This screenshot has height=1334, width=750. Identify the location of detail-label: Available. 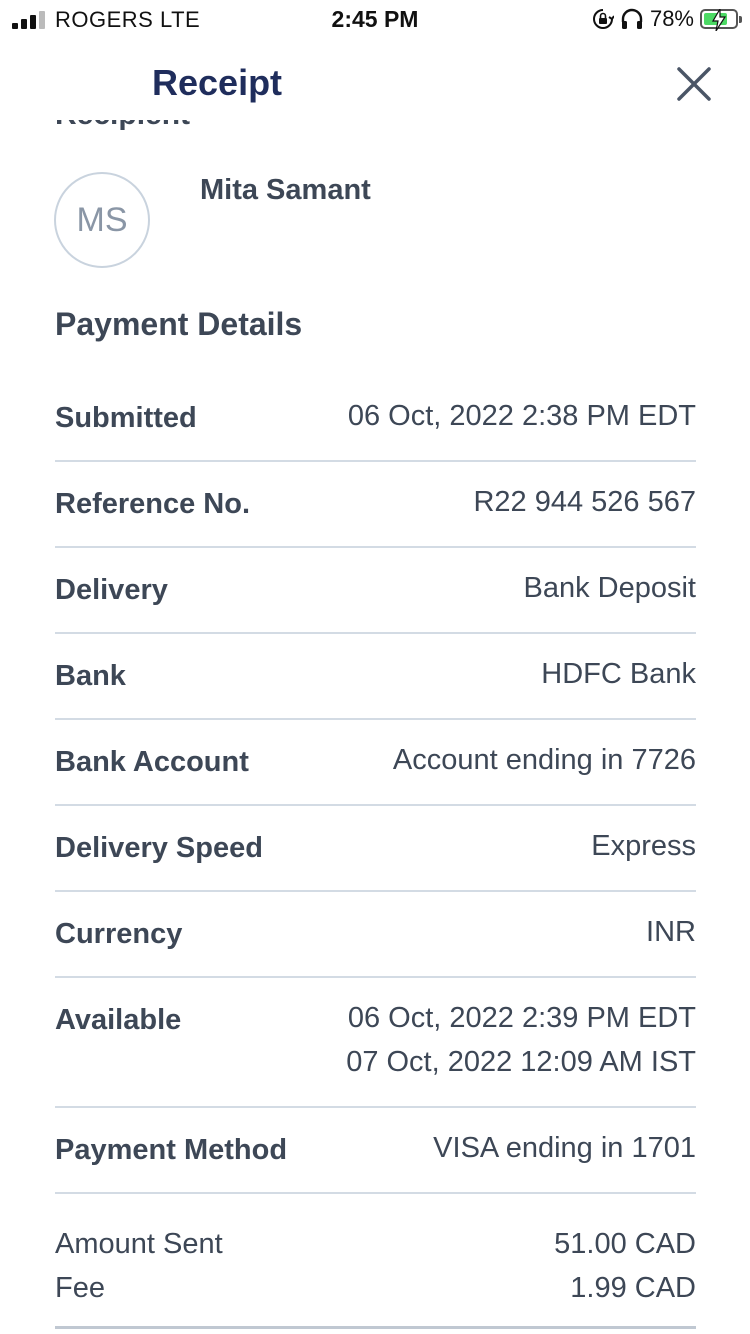
(118, 1020).